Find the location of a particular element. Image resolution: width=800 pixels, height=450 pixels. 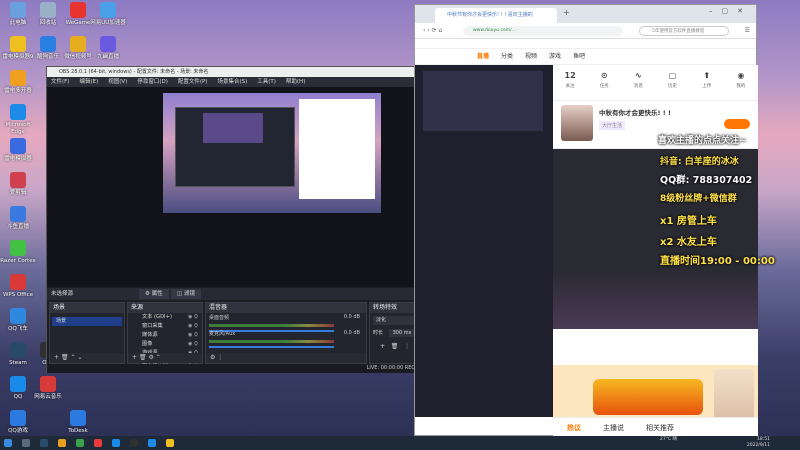

quick-icon-glyph: ◉ is located at coordinates (741, 75).